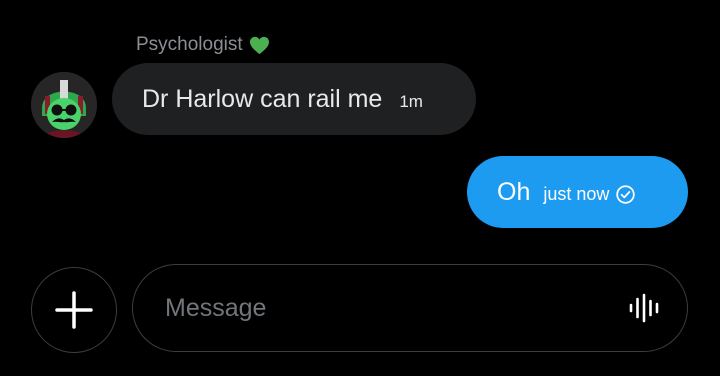 This screenshot has width=720, height=376. What do you see at coordinates (514, 191) in the screenshot?
I see `message-text: Oh` at bounding box center [514, 191].